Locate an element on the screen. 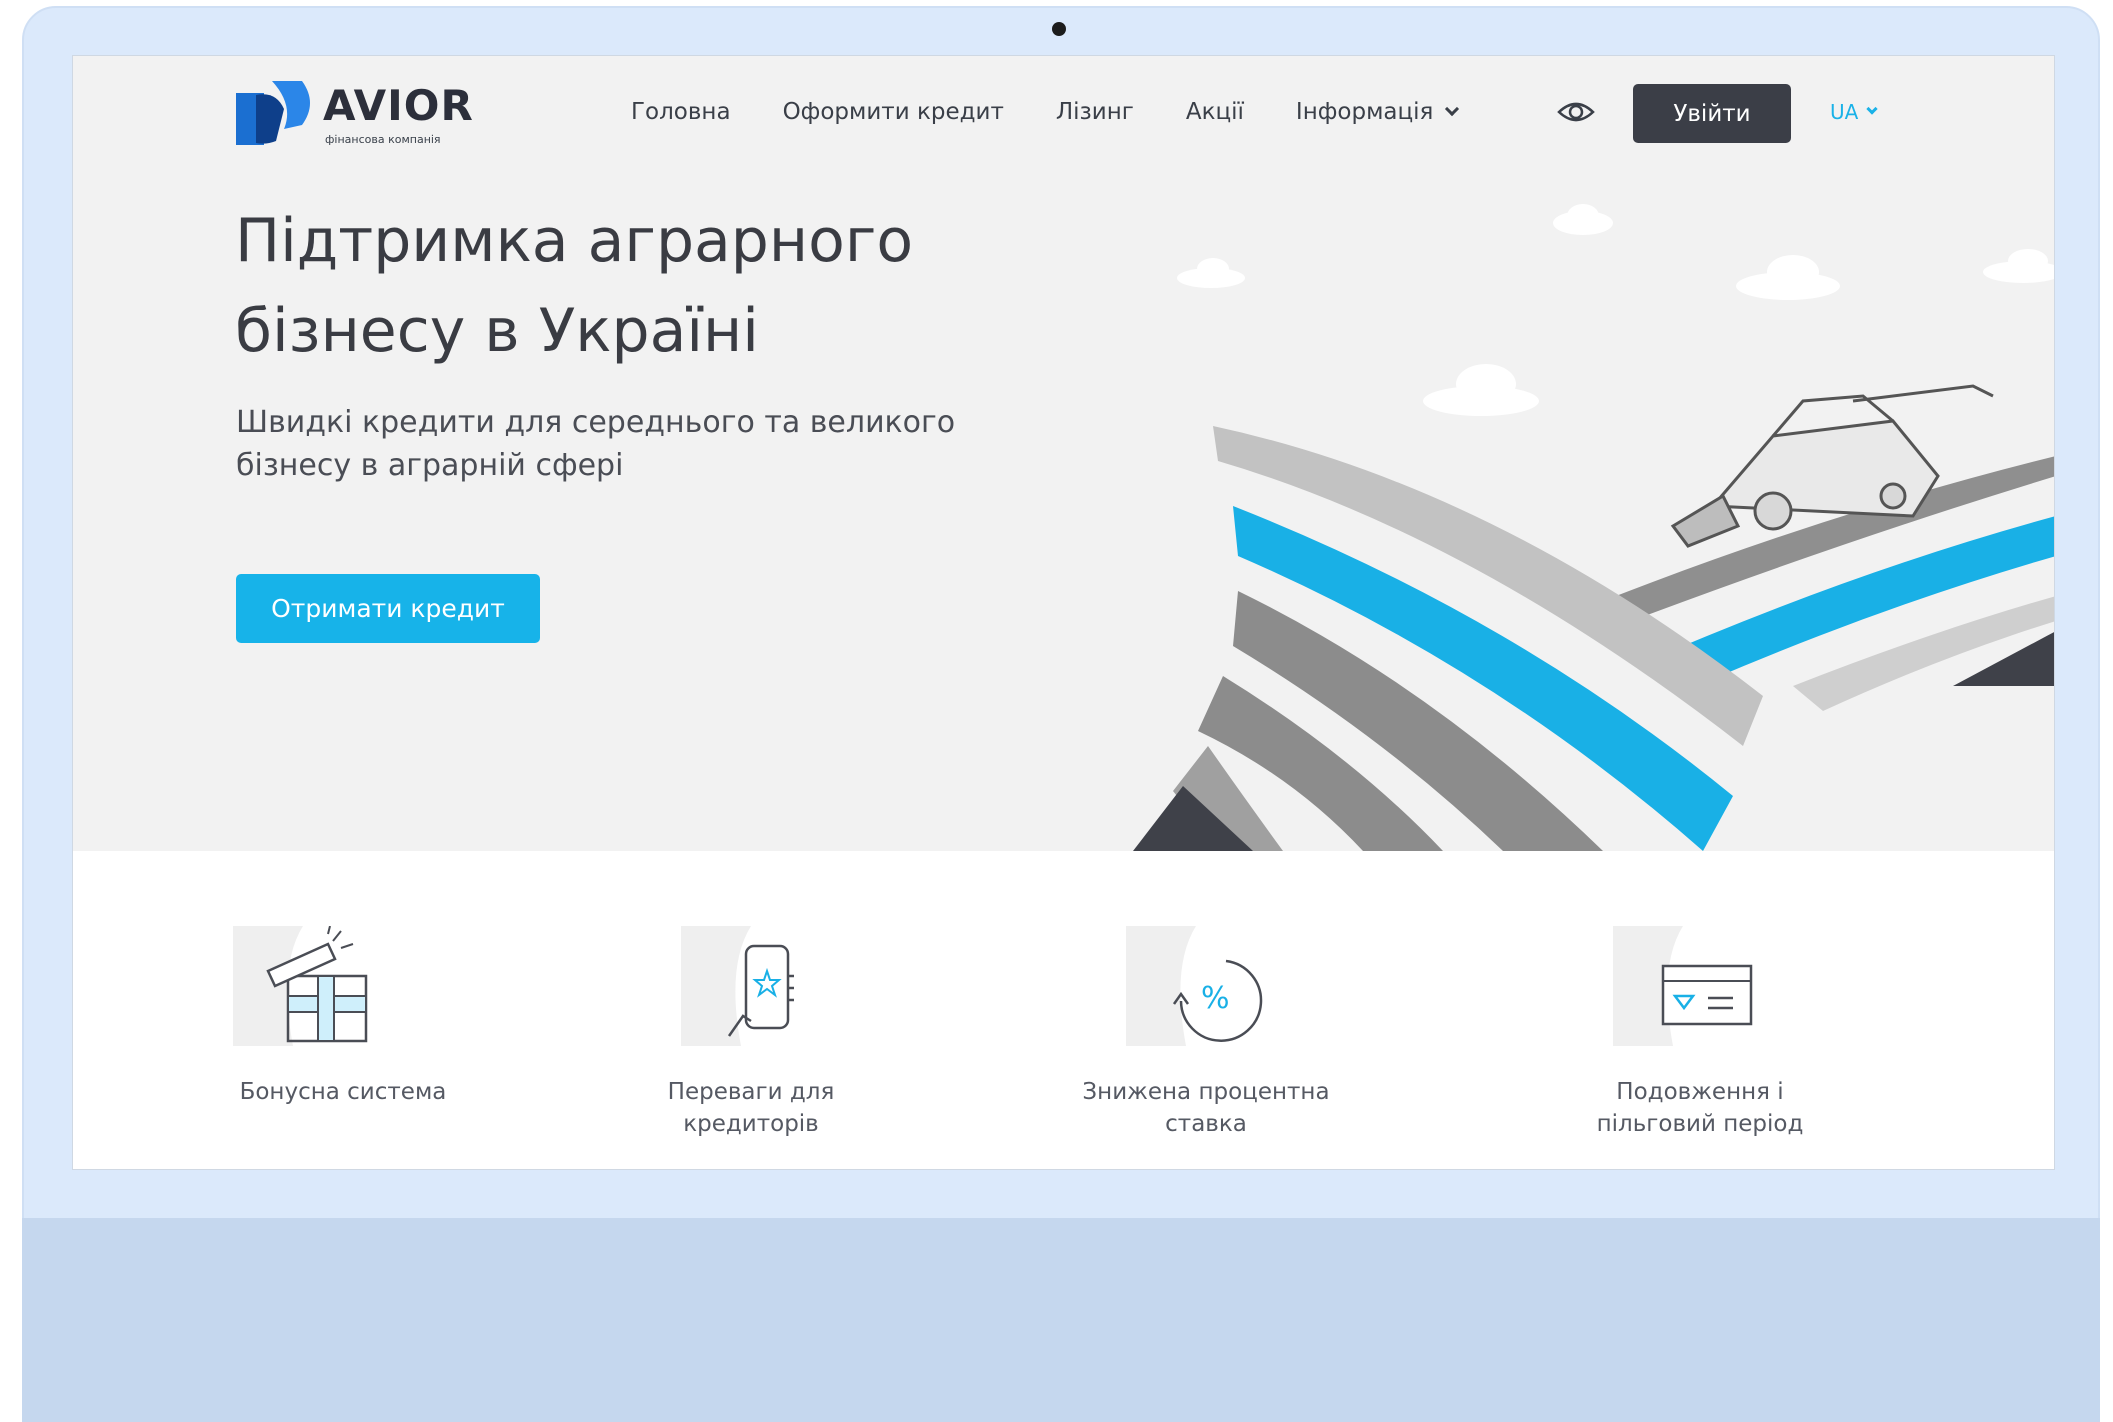 The width and height of the screenshot is (2113, 1422). logo-wordmark: AVIOR is located at coordinates (398, 105).